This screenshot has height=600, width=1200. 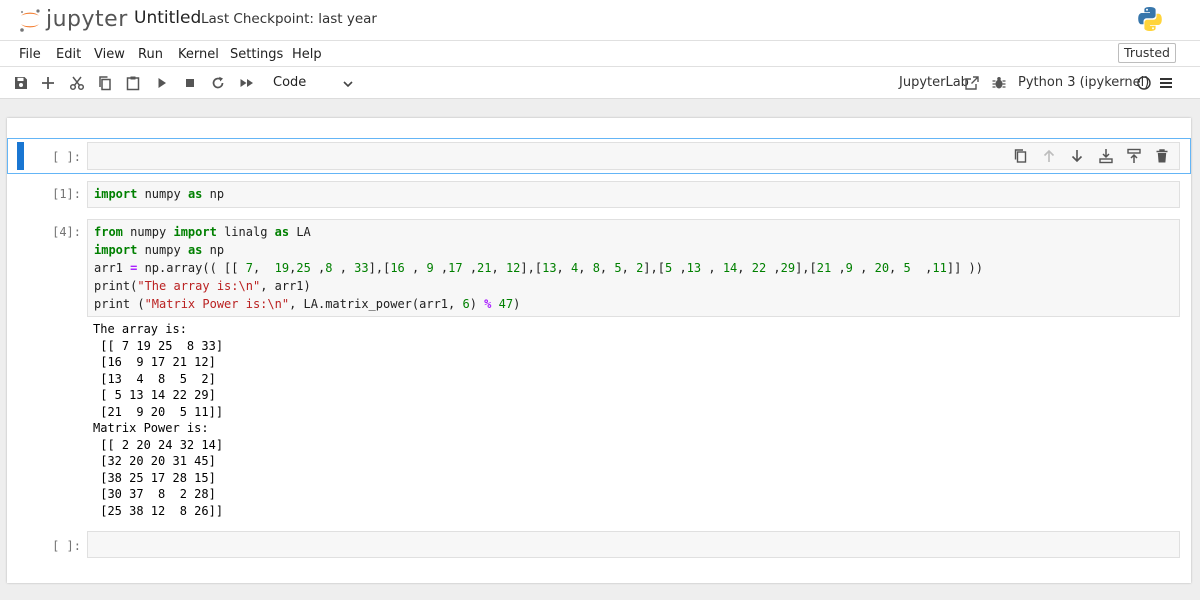 I want to click on kernel-name: Python 3 (ipykernel), so click(x=1083, y=82).